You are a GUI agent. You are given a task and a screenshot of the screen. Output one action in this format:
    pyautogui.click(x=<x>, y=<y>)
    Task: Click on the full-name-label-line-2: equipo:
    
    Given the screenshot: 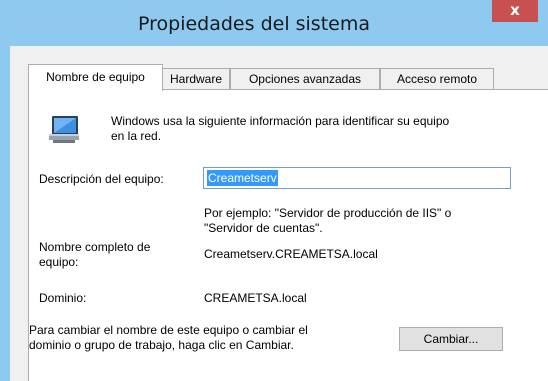 What is the action you would take?
    pyautogui.click(x=59, y=262)
    